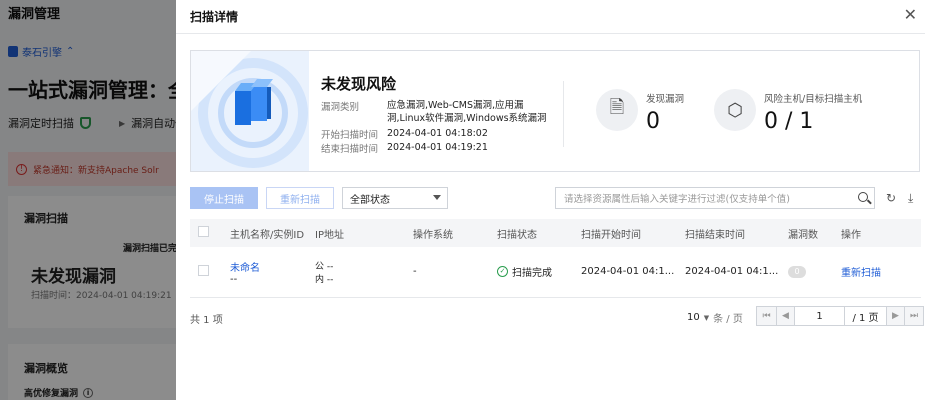  What do you see at coordinates (617, 110) in the screenshot?
I see `document-icon: 🗎` at bounding box center [617, 110].